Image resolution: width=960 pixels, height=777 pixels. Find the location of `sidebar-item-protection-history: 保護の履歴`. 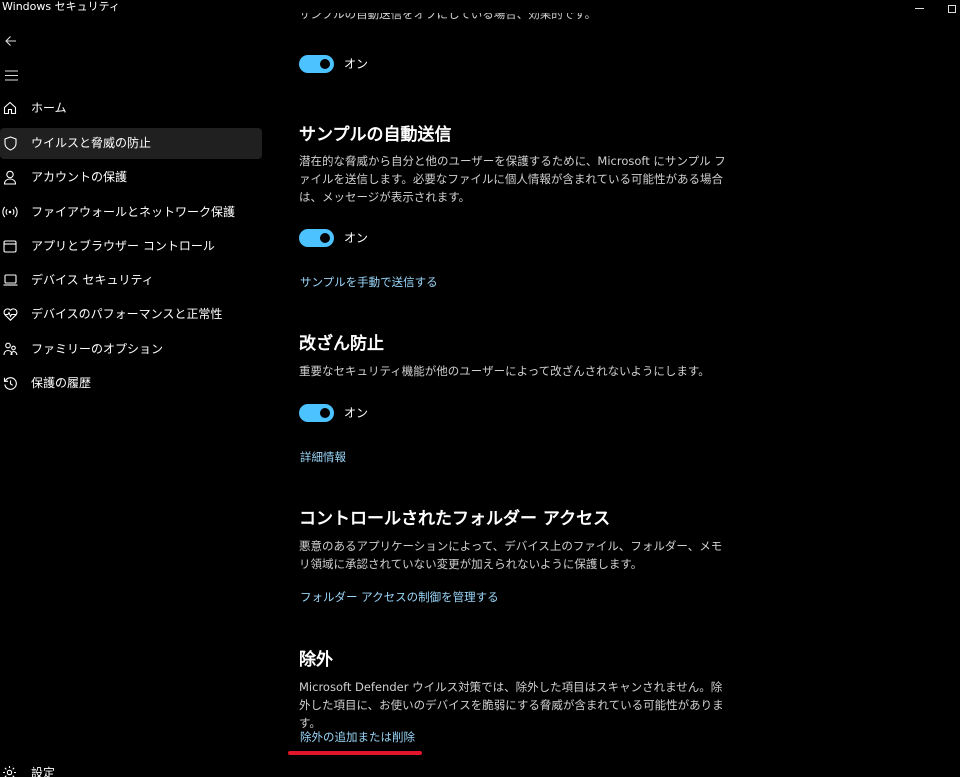

sidebar-item-protection-history: 保護の履歴 is located at coordinates (131, 383).